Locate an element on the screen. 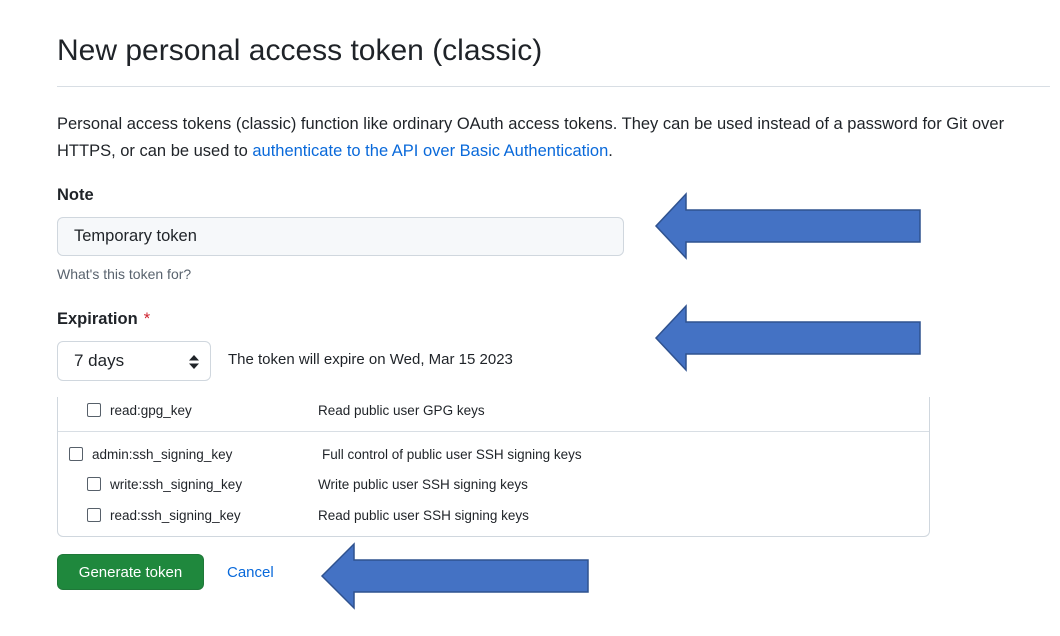 This screenshot has height=636, width=1060. note-label: Note is located at coordinates (75, 195).